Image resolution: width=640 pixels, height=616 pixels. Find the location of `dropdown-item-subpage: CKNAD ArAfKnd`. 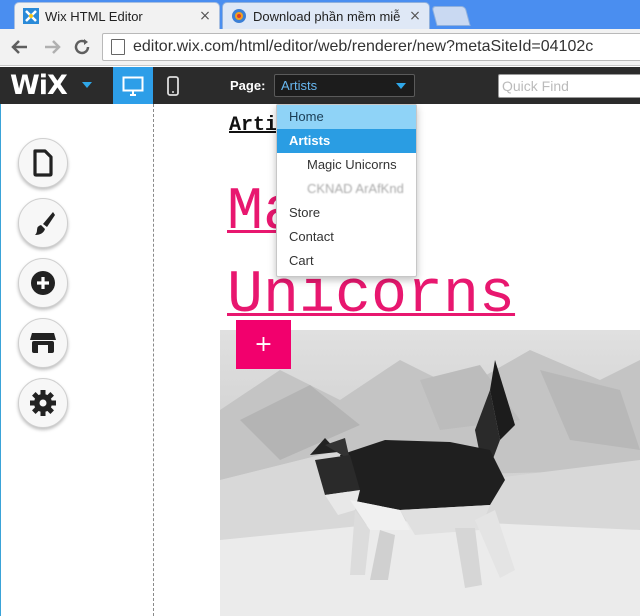

dropdown-item-subpage: CKNAD ArAfKnd is located at coordinates (346, 189).